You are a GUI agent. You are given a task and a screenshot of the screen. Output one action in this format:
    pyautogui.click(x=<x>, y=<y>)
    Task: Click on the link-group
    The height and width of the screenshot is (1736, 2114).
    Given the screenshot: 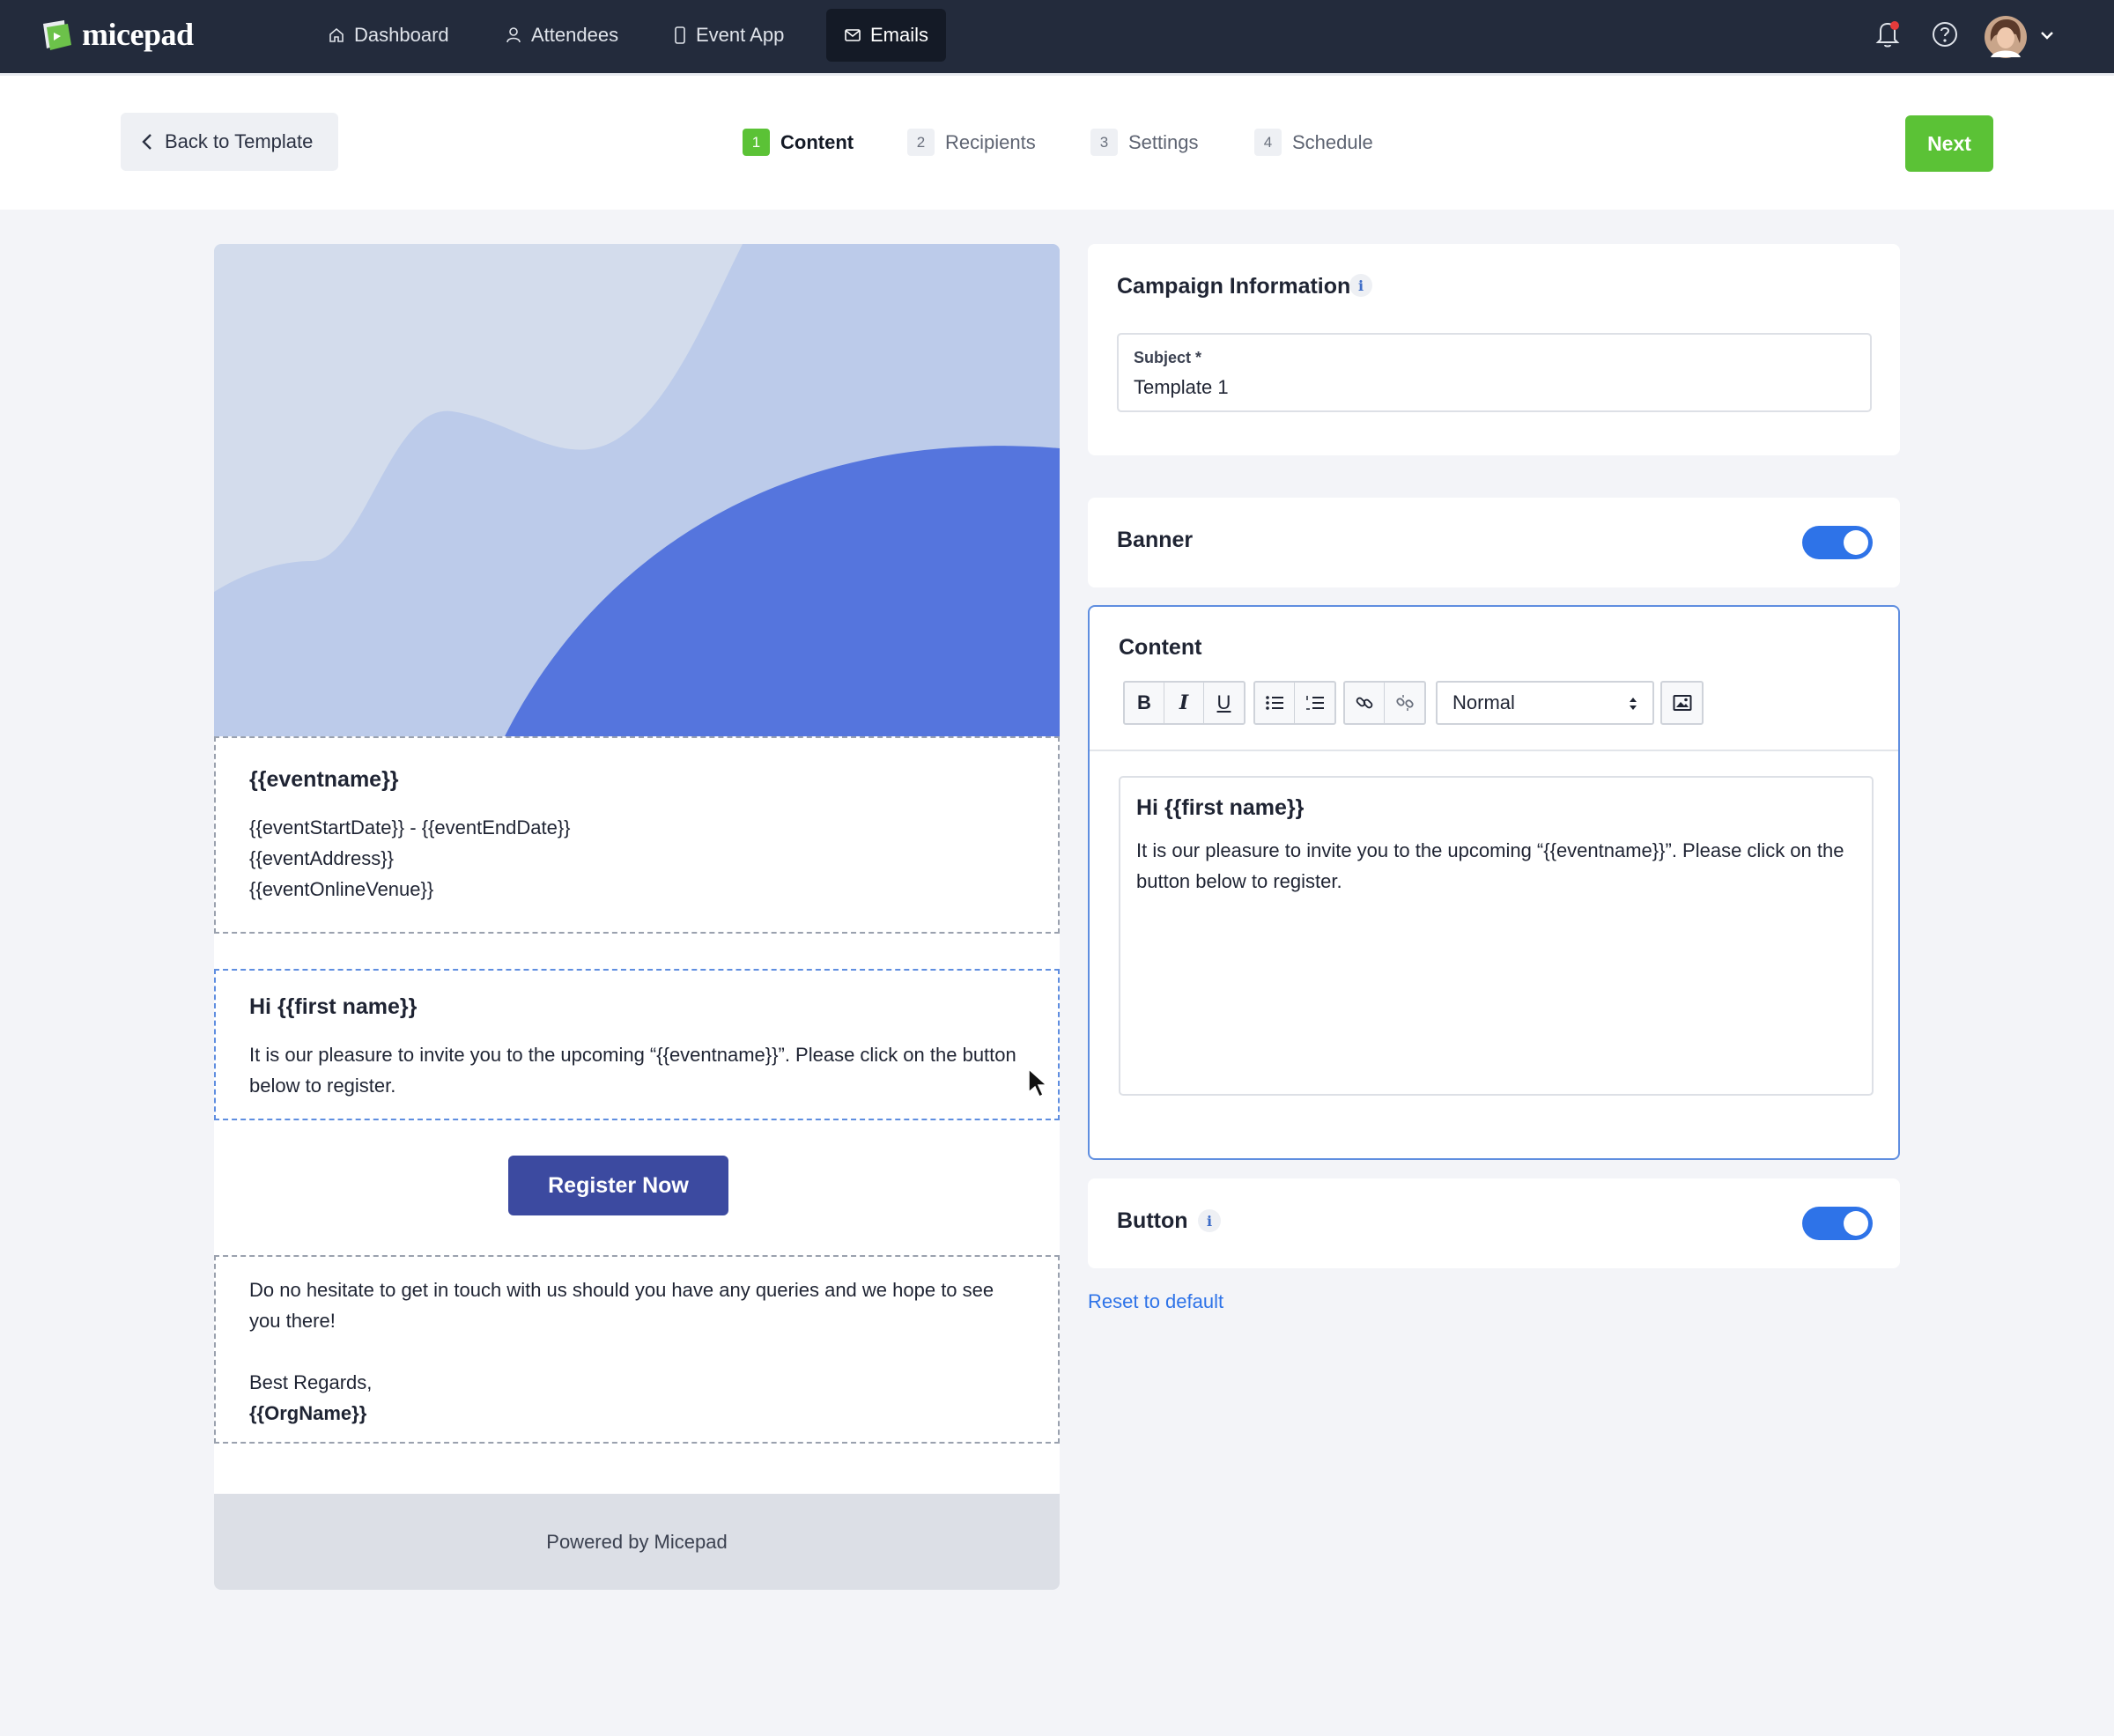 What is the action you would take?
    pyautogui.click(x=1384, y=703)
    